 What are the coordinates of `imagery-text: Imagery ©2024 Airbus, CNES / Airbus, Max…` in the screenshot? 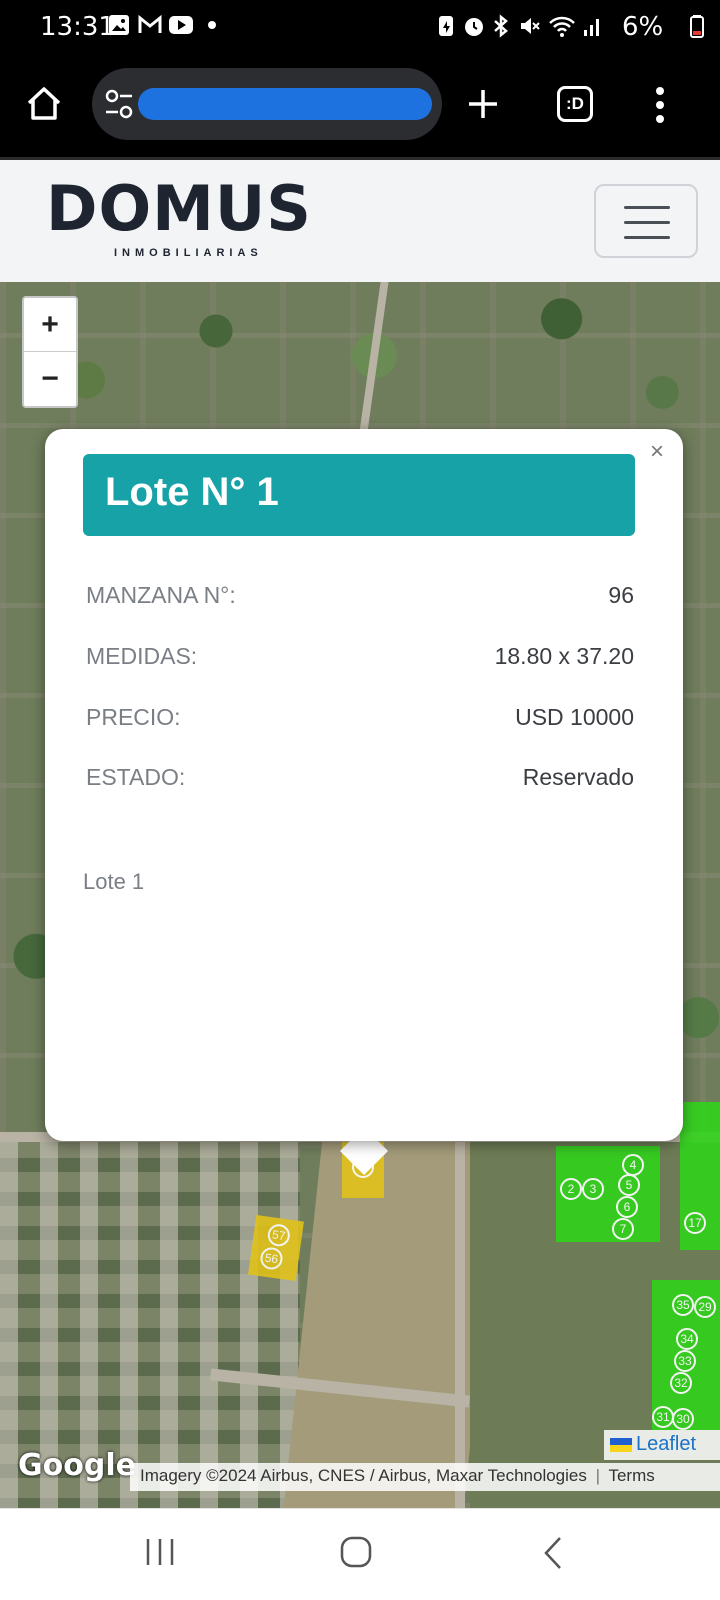 It's located at (363, 1475).